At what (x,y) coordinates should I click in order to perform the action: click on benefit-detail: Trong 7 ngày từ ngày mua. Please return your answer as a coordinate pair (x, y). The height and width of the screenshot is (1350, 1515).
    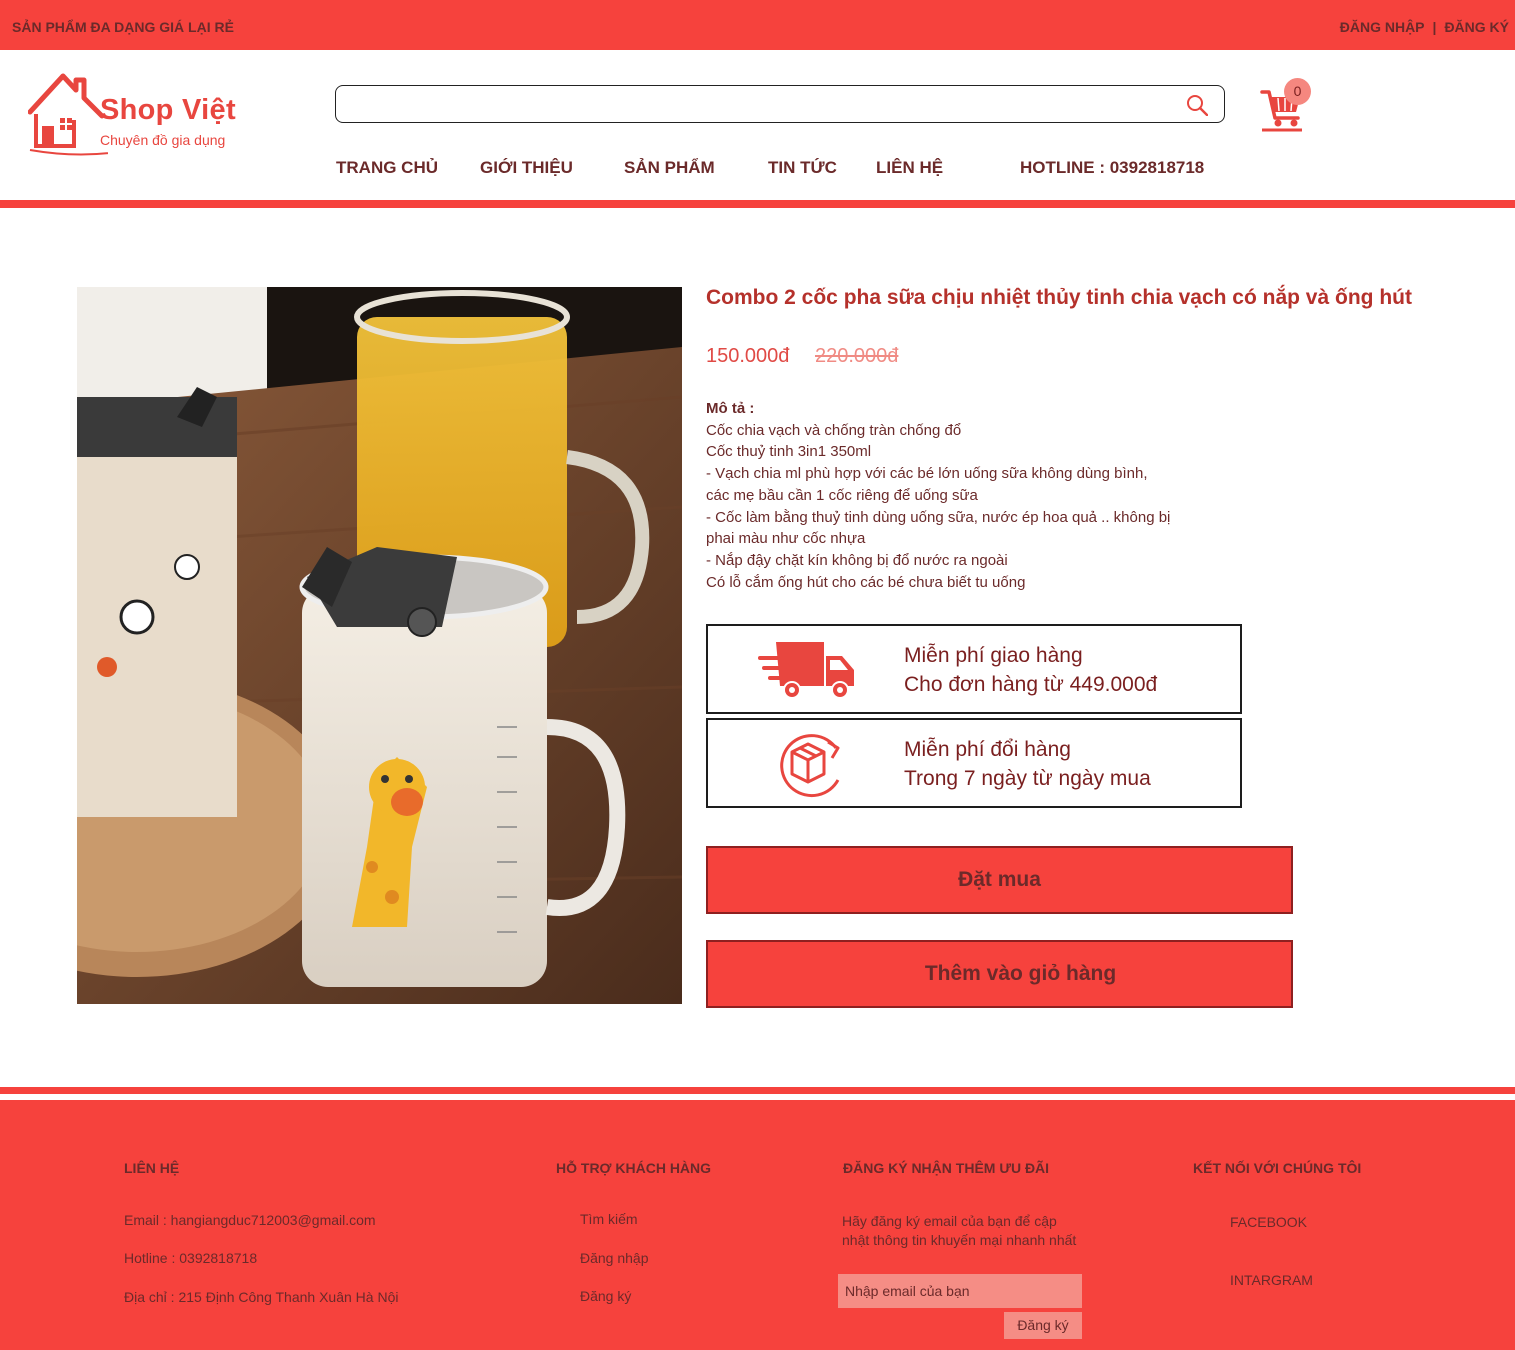
    Looking at the image, I should click on (1027, 778).